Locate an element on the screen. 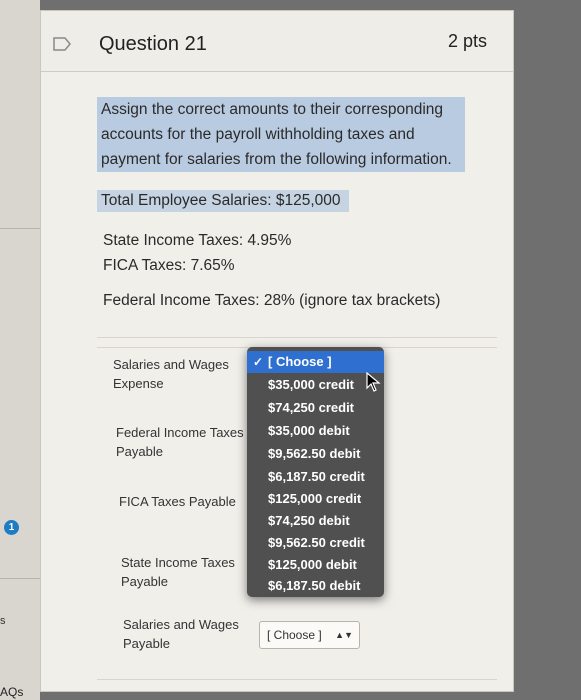  account-label-line1: Federal Income Taxes is located at coordinates (180, 432).